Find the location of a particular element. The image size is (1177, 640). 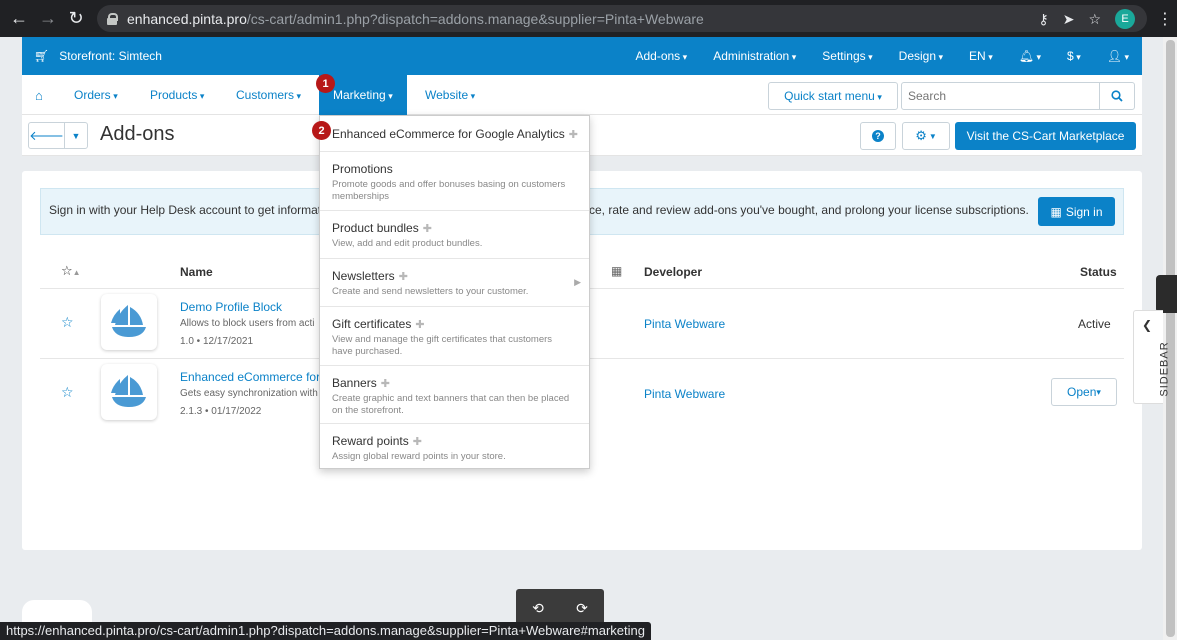

submenu-arrow-icon: ▶ is located at coordinates (577, 282).